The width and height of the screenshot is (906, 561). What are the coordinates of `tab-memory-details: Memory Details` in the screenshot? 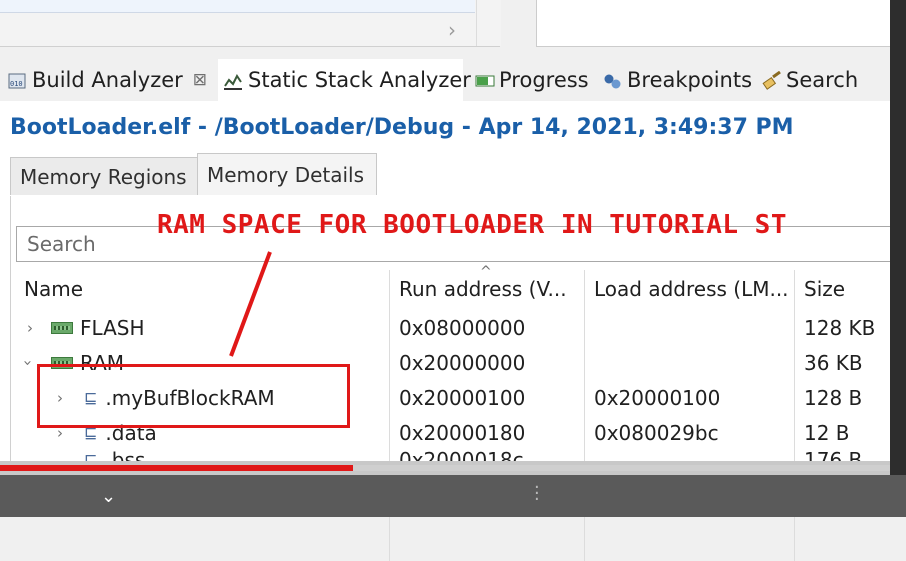 It's located at (287, 174).